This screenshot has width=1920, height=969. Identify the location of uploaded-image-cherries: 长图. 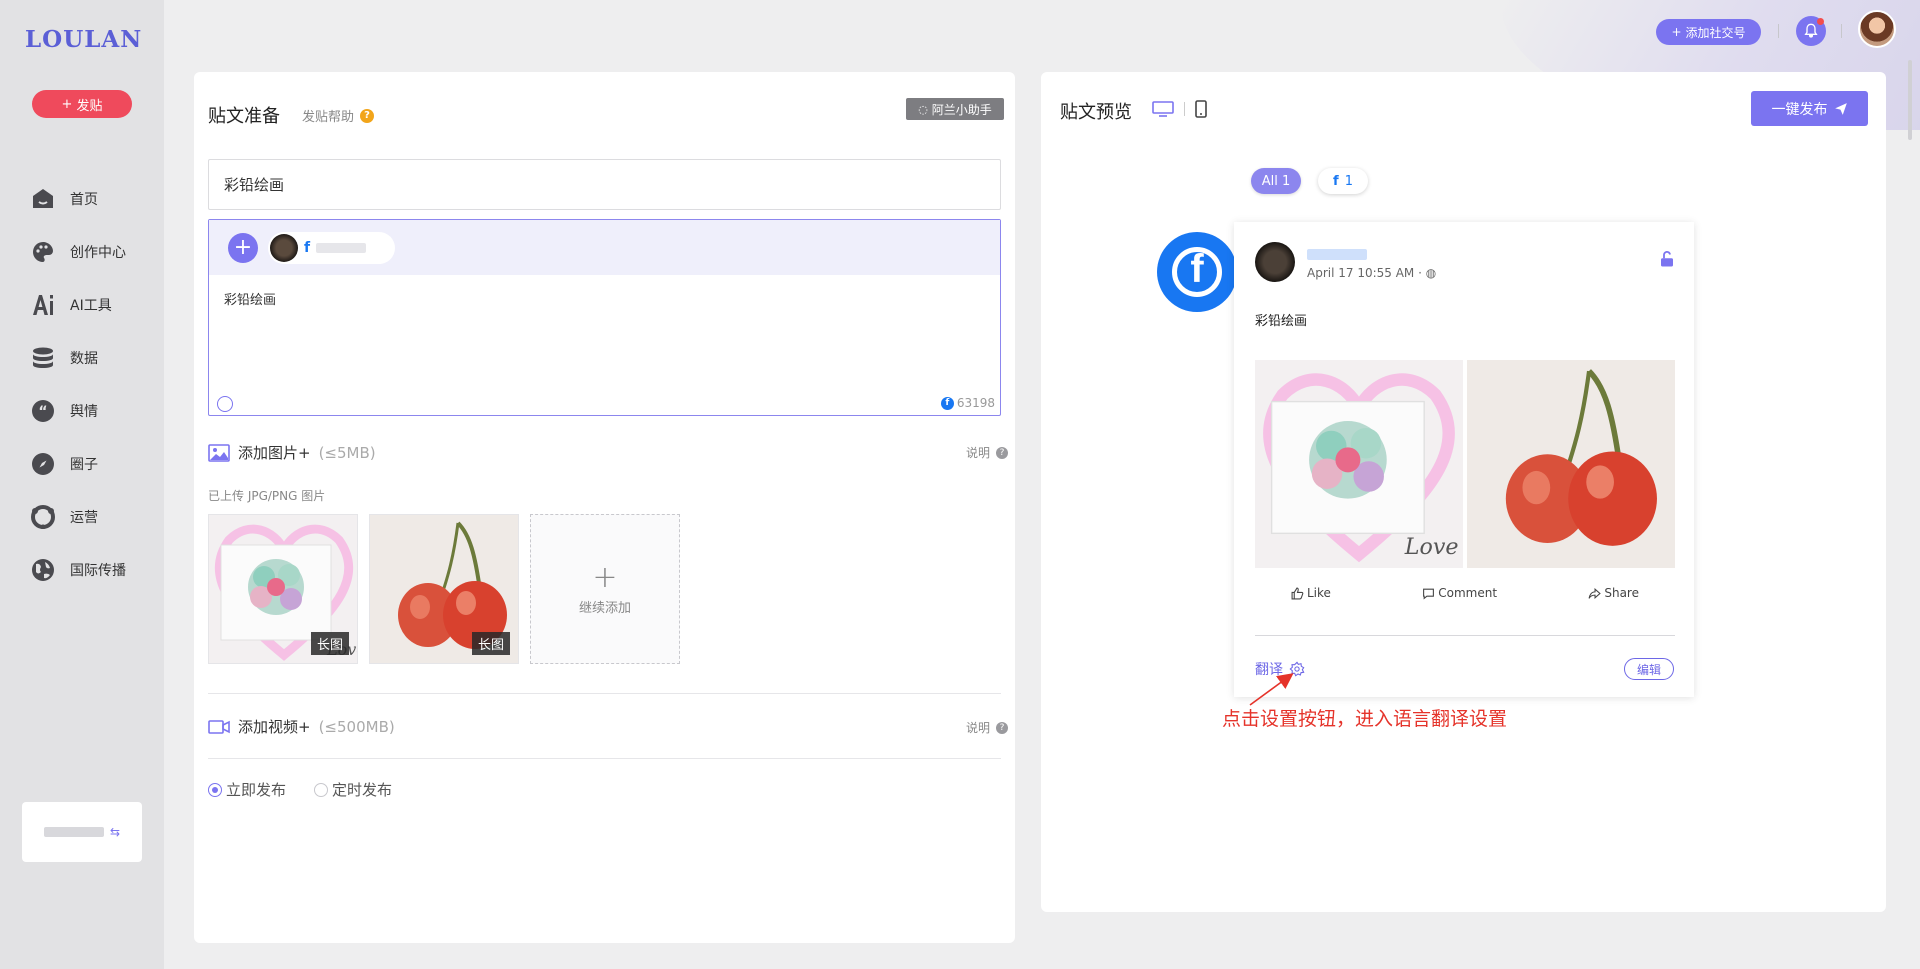
(444, 589).